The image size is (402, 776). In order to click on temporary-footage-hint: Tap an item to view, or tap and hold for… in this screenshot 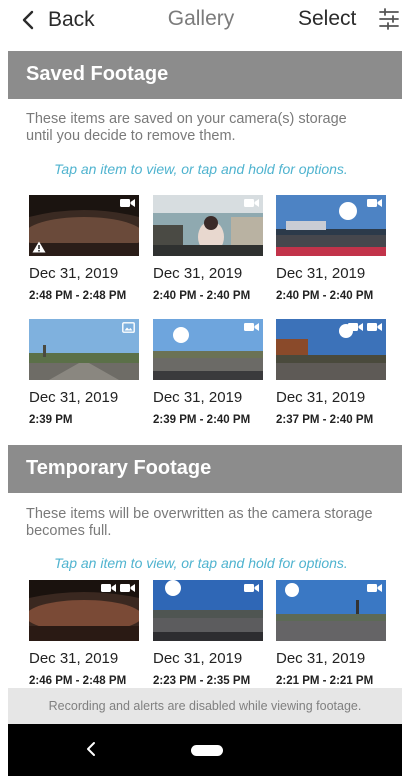, I will do `click(201, 563)`.